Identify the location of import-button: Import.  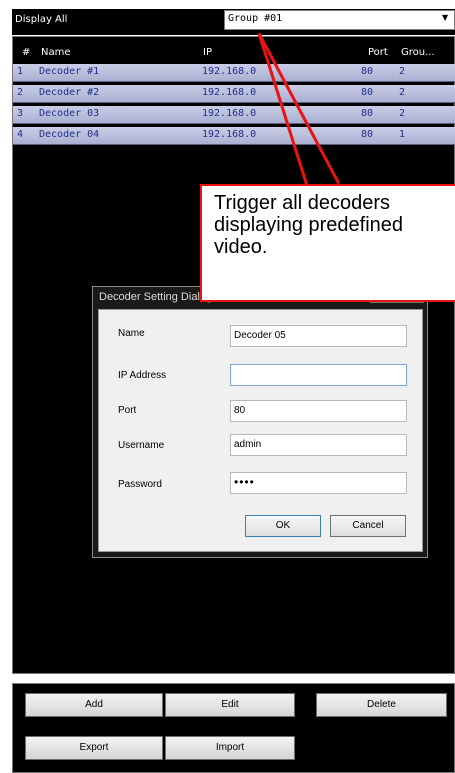
(230, 748).